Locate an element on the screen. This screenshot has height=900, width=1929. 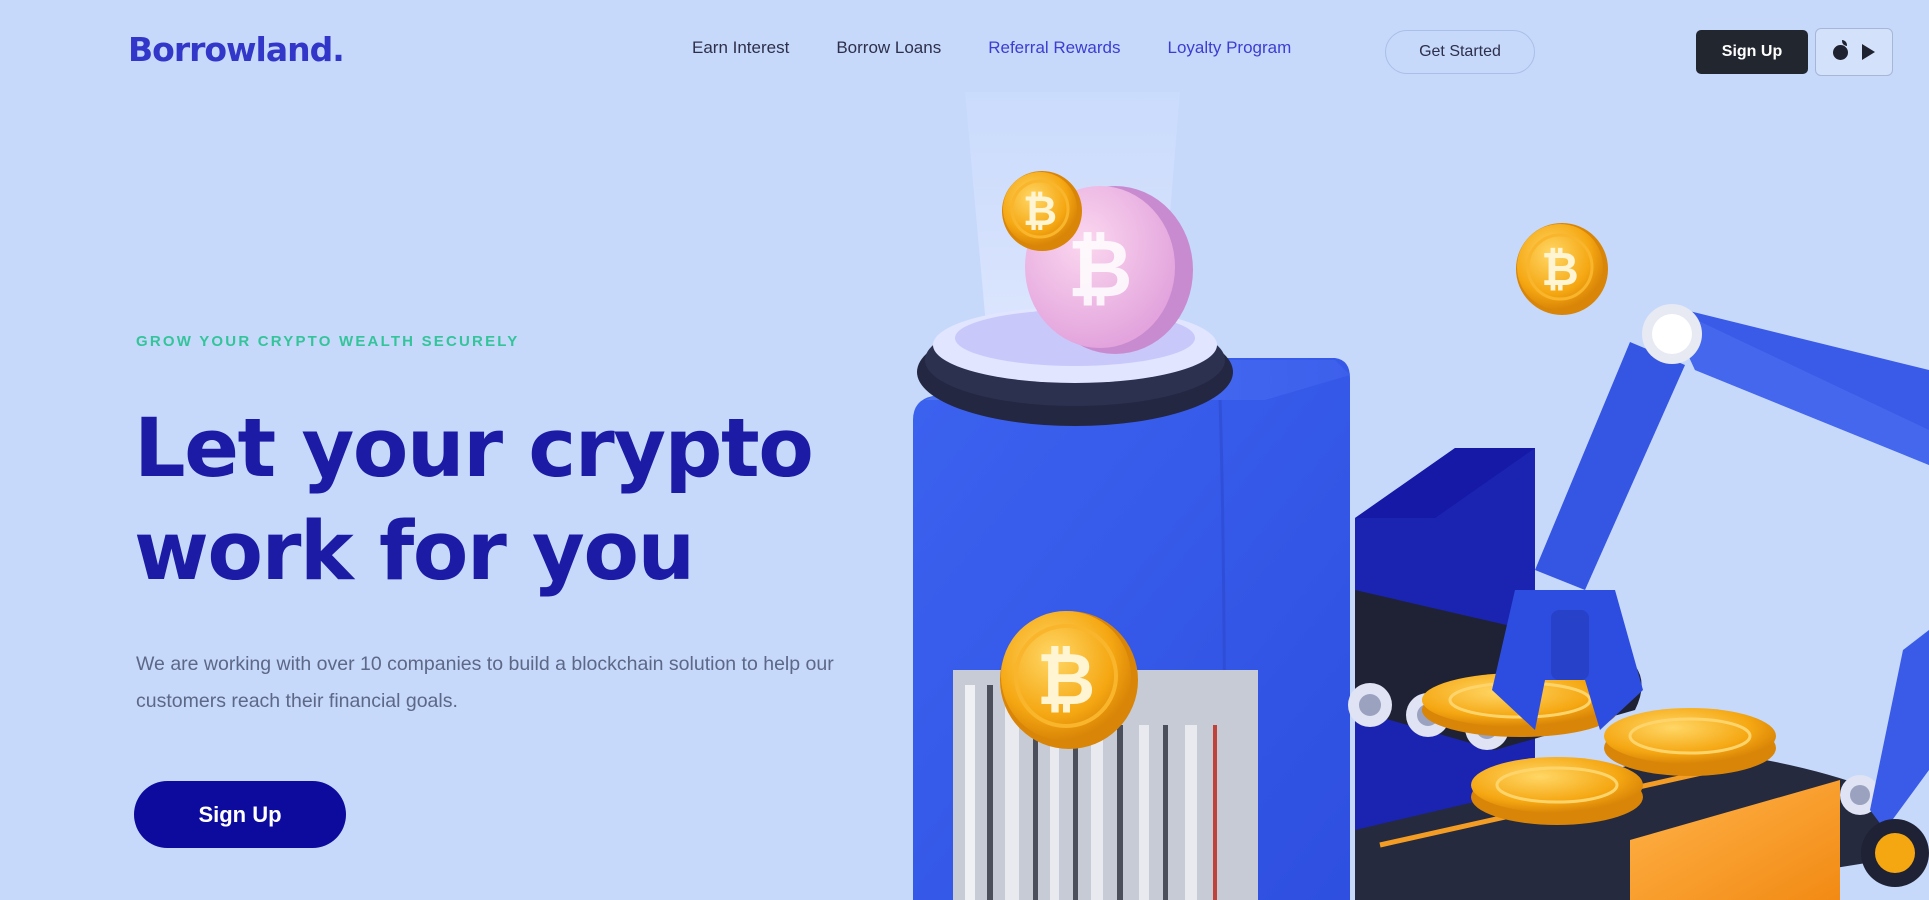
nav-link-earn-interest: Earn Interest is located at coordinates (740, 48).